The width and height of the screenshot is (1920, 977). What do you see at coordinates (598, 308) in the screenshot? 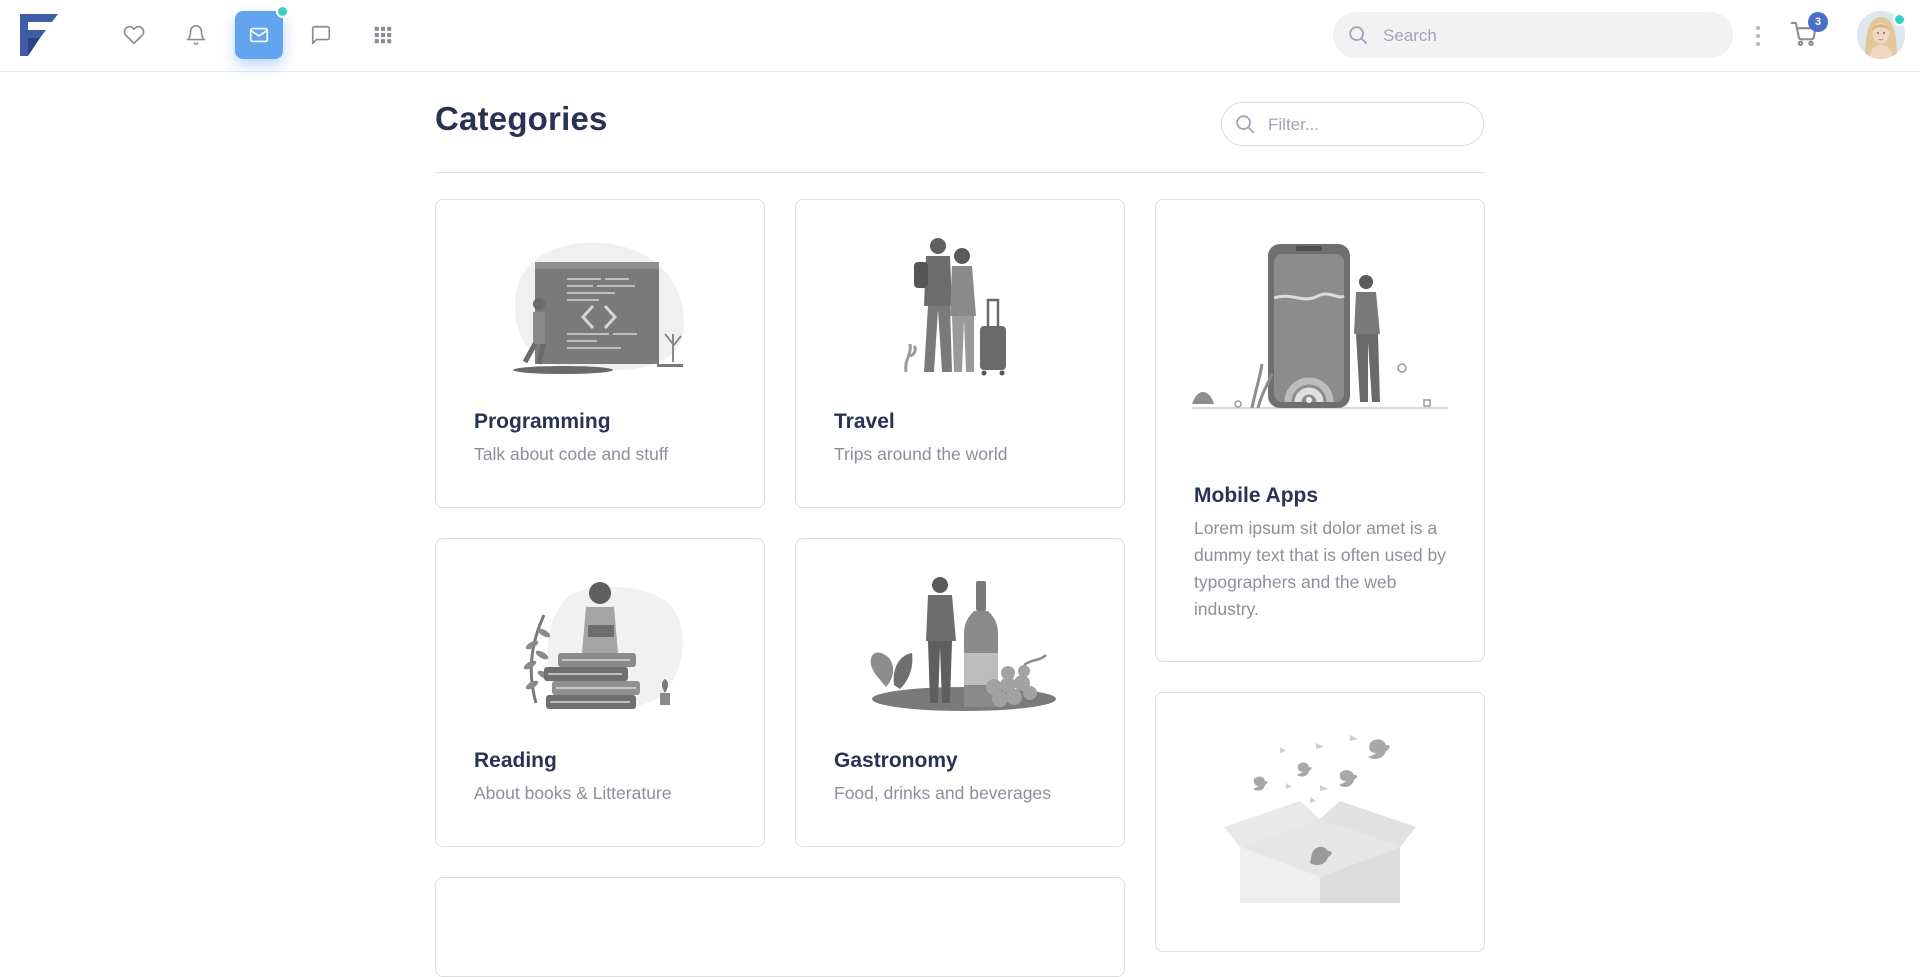
I see `programming-illustration` at bounding box center [598, 308].